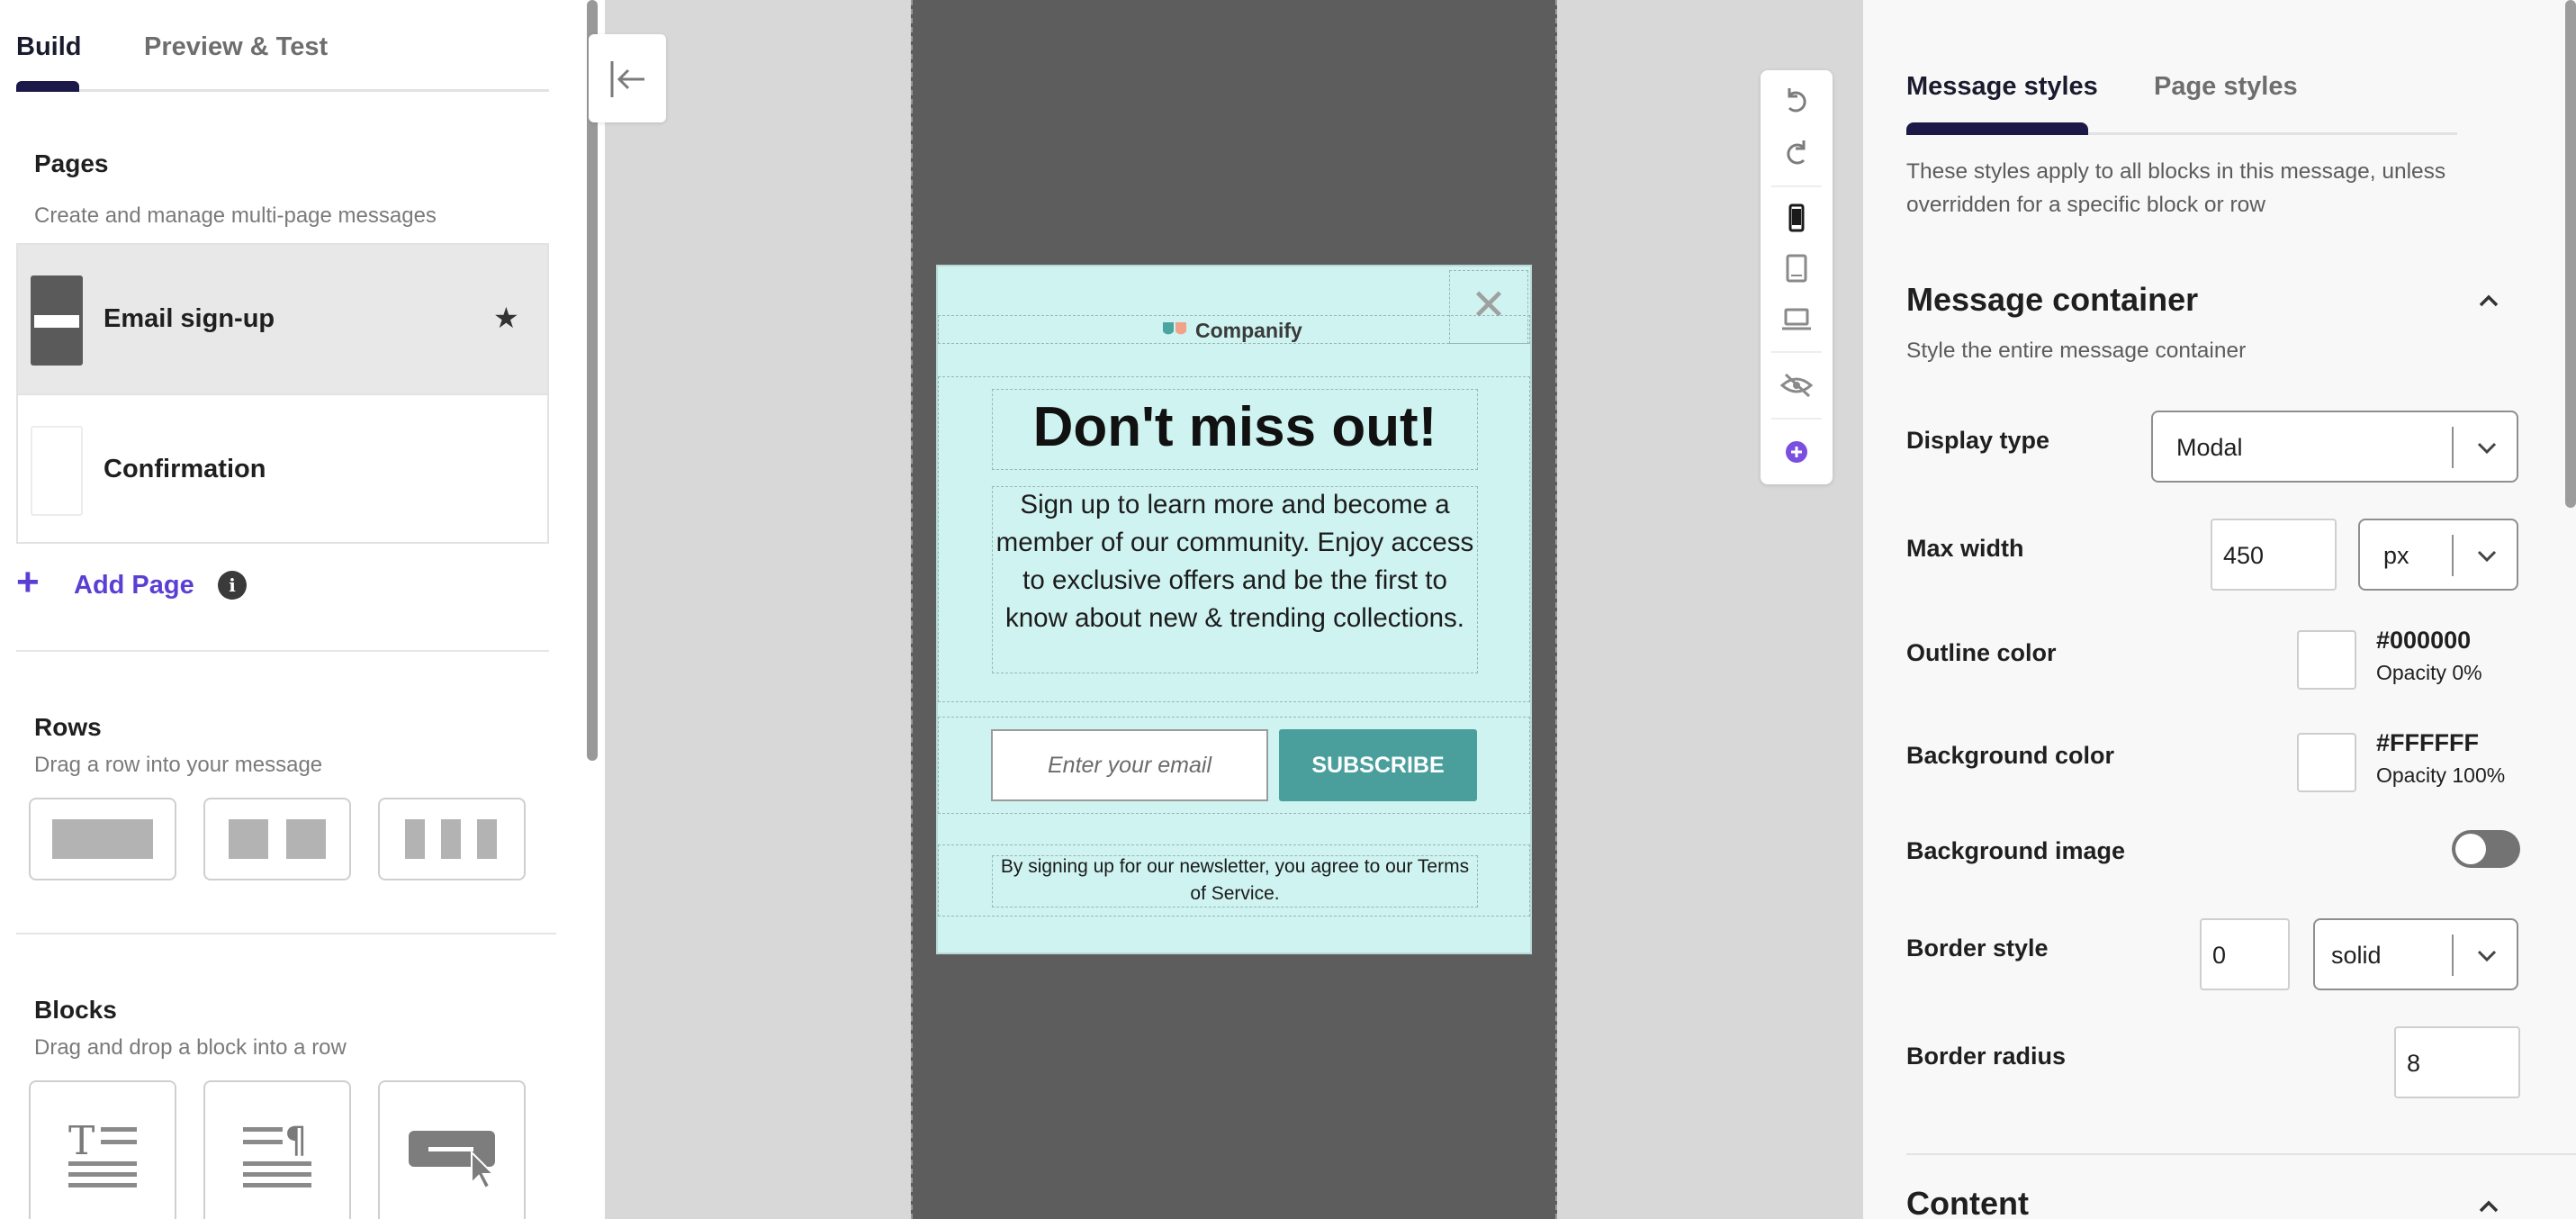 The width and height of the screenshot is (2576, 1219). I want to click on outline-color-swatch, so click(2326, 660).